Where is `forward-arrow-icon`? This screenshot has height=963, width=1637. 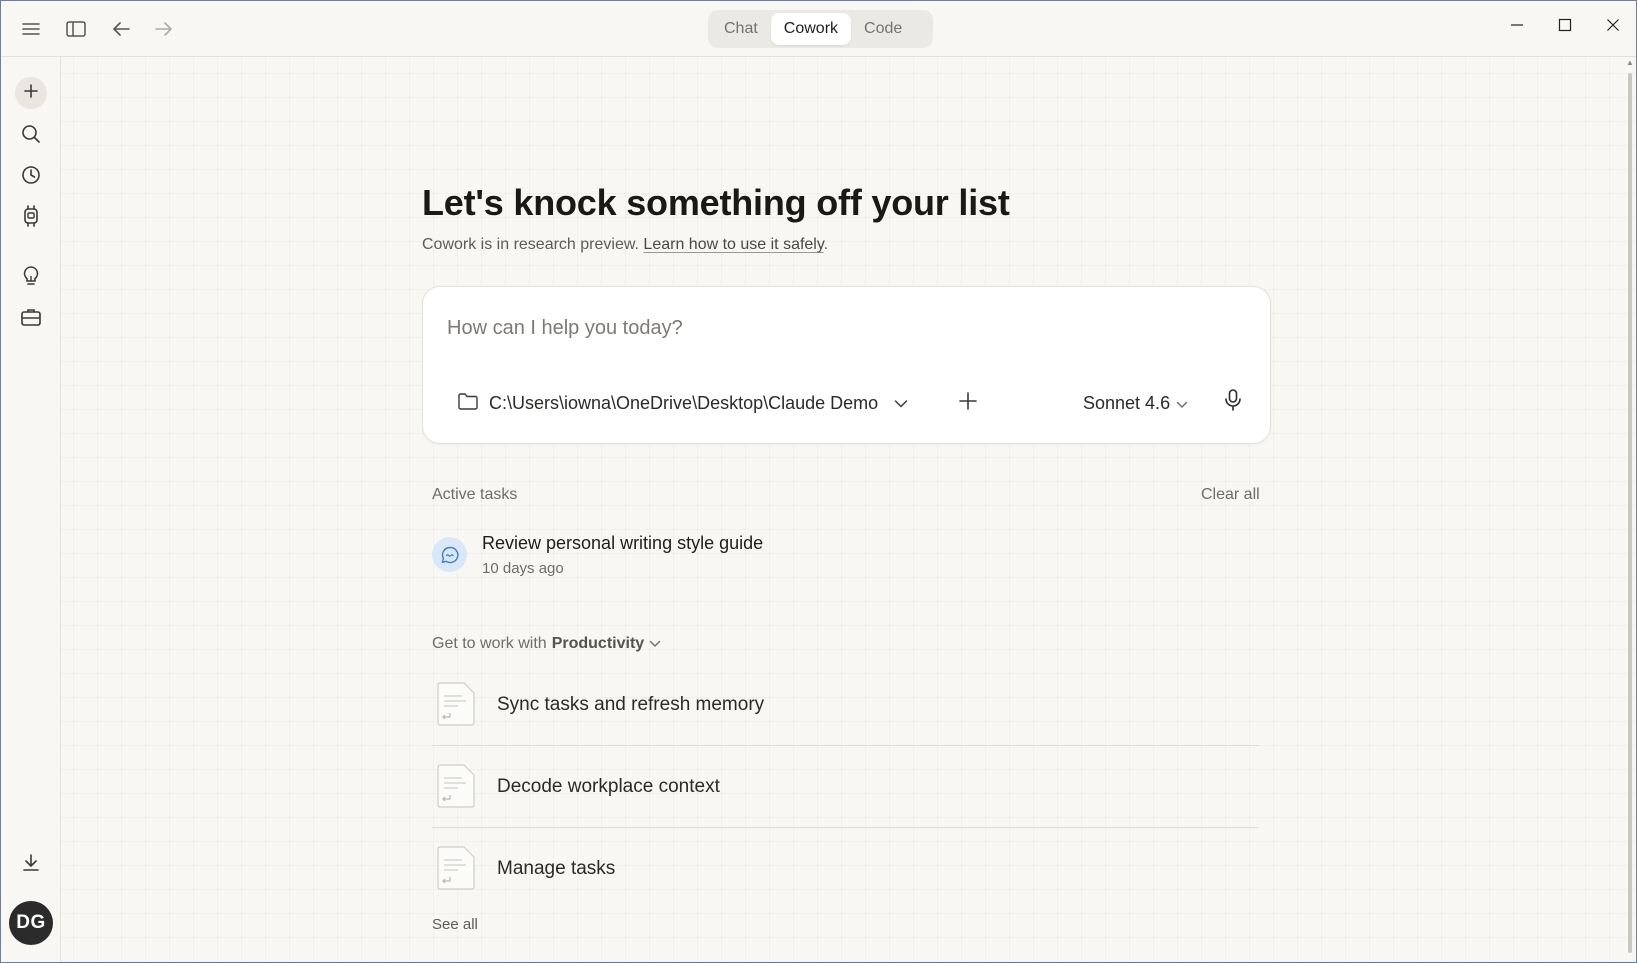 forward-arrow-icon is located at coordinates (164, 29).